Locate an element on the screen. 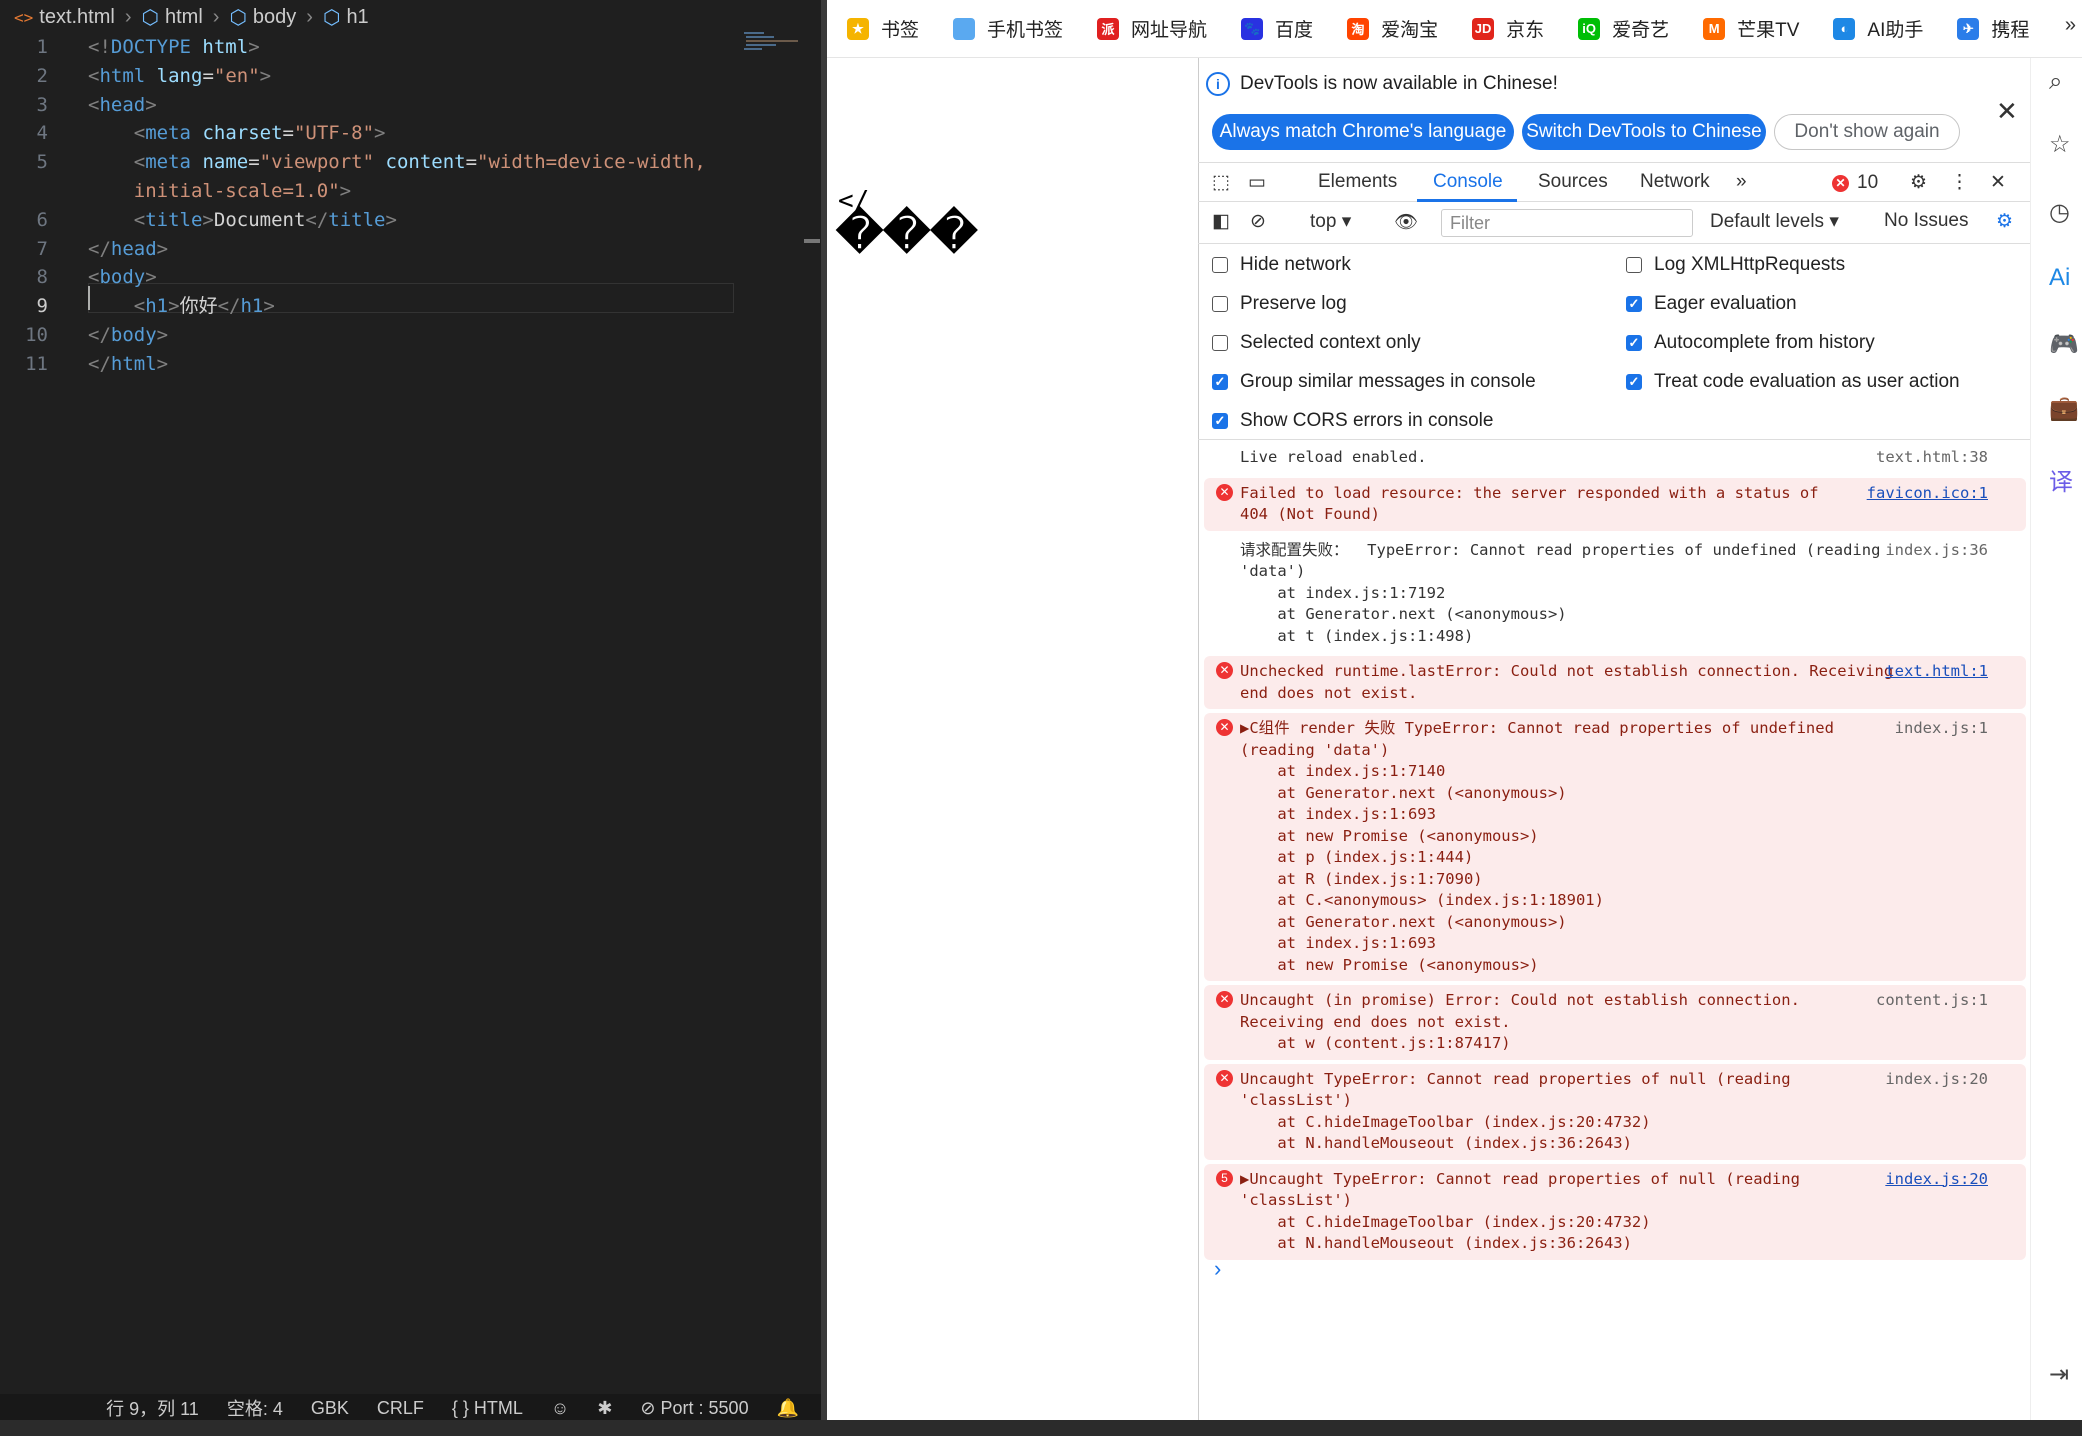  copilot-icon: ☺ is located at coordinates (560, 1408).